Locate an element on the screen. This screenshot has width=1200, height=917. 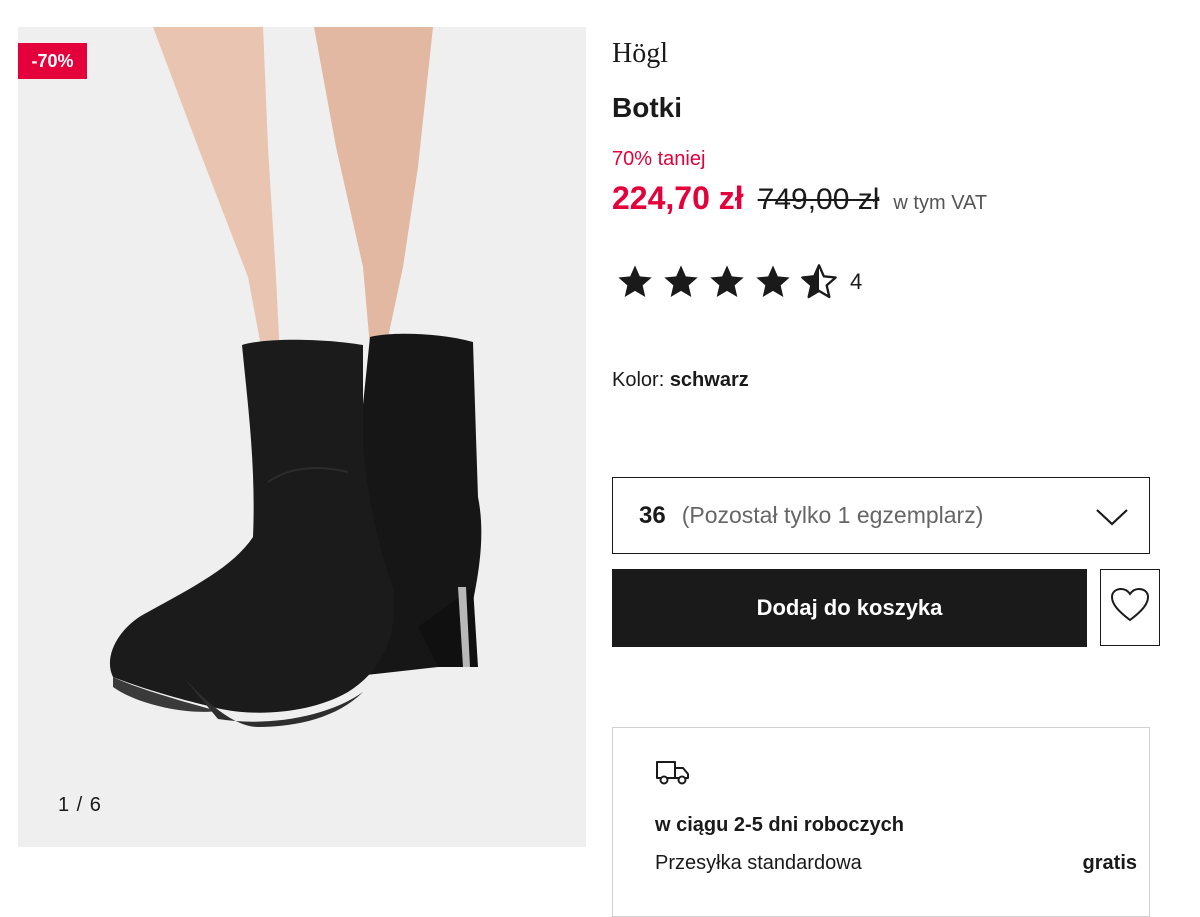
chevron-down-icon is located at coordinates (1112, 518).